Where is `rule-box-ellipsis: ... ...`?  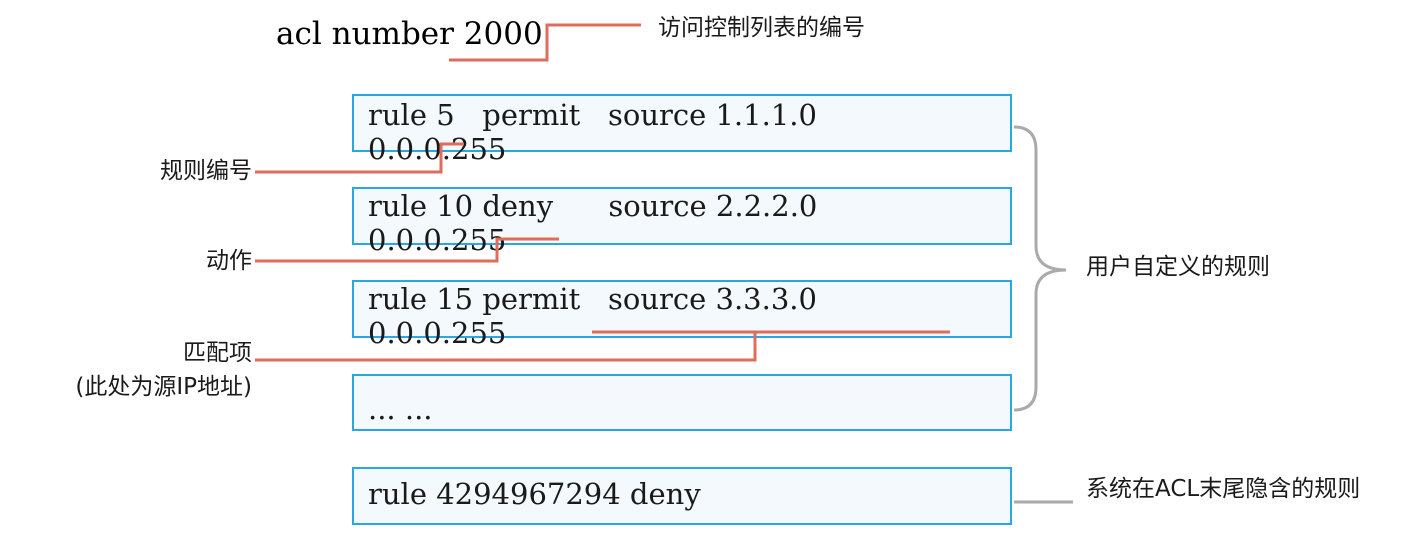
rule-box-ellipsis: ... ... is located at coordinates (682, 402).